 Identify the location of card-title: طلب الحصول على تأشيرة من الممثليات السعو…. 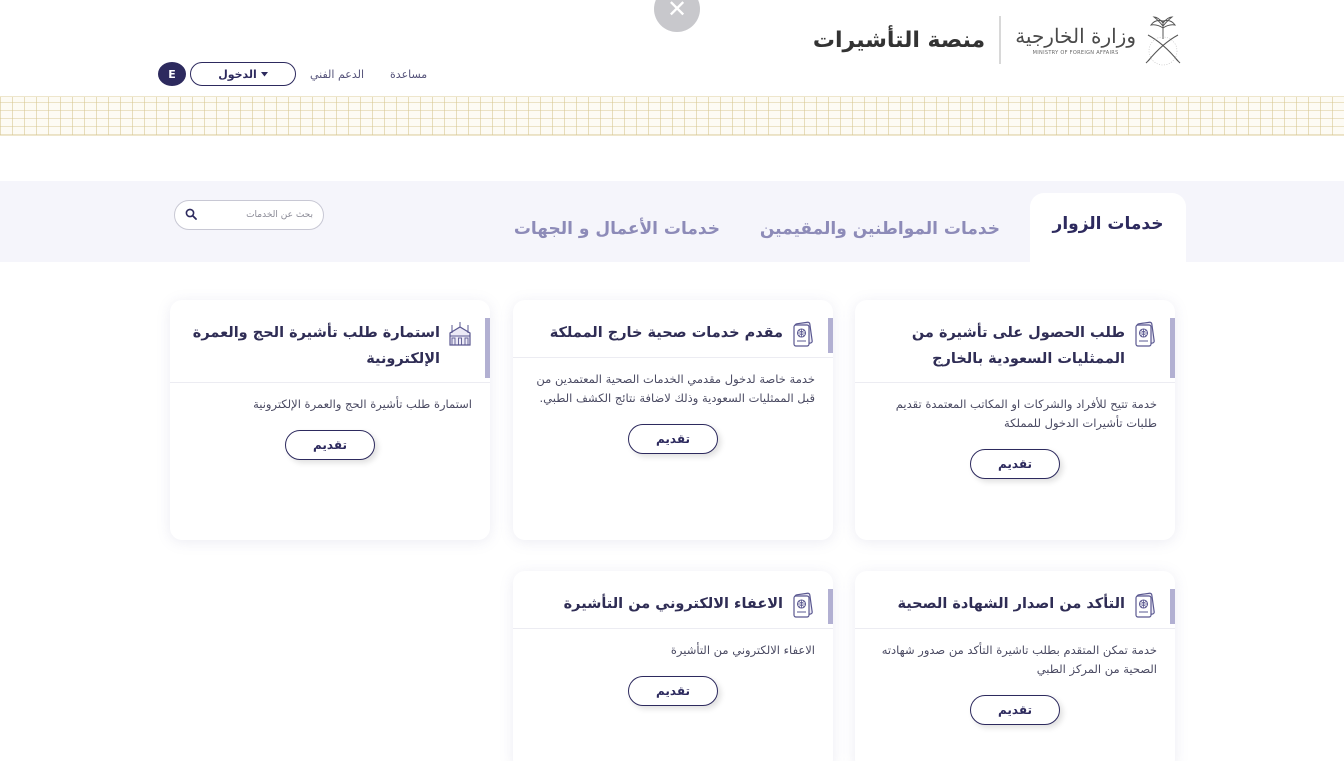
(1018, 346).